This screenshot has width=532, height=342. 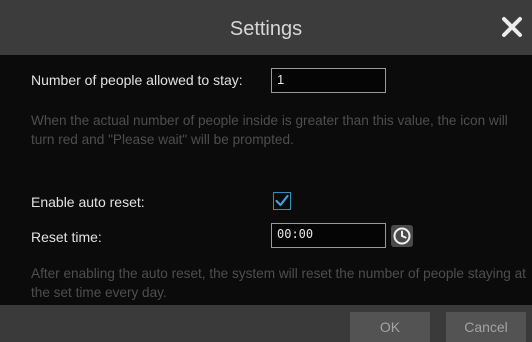 I want to click on reset-time-label: Reset time:, so click(x=66, y=237).